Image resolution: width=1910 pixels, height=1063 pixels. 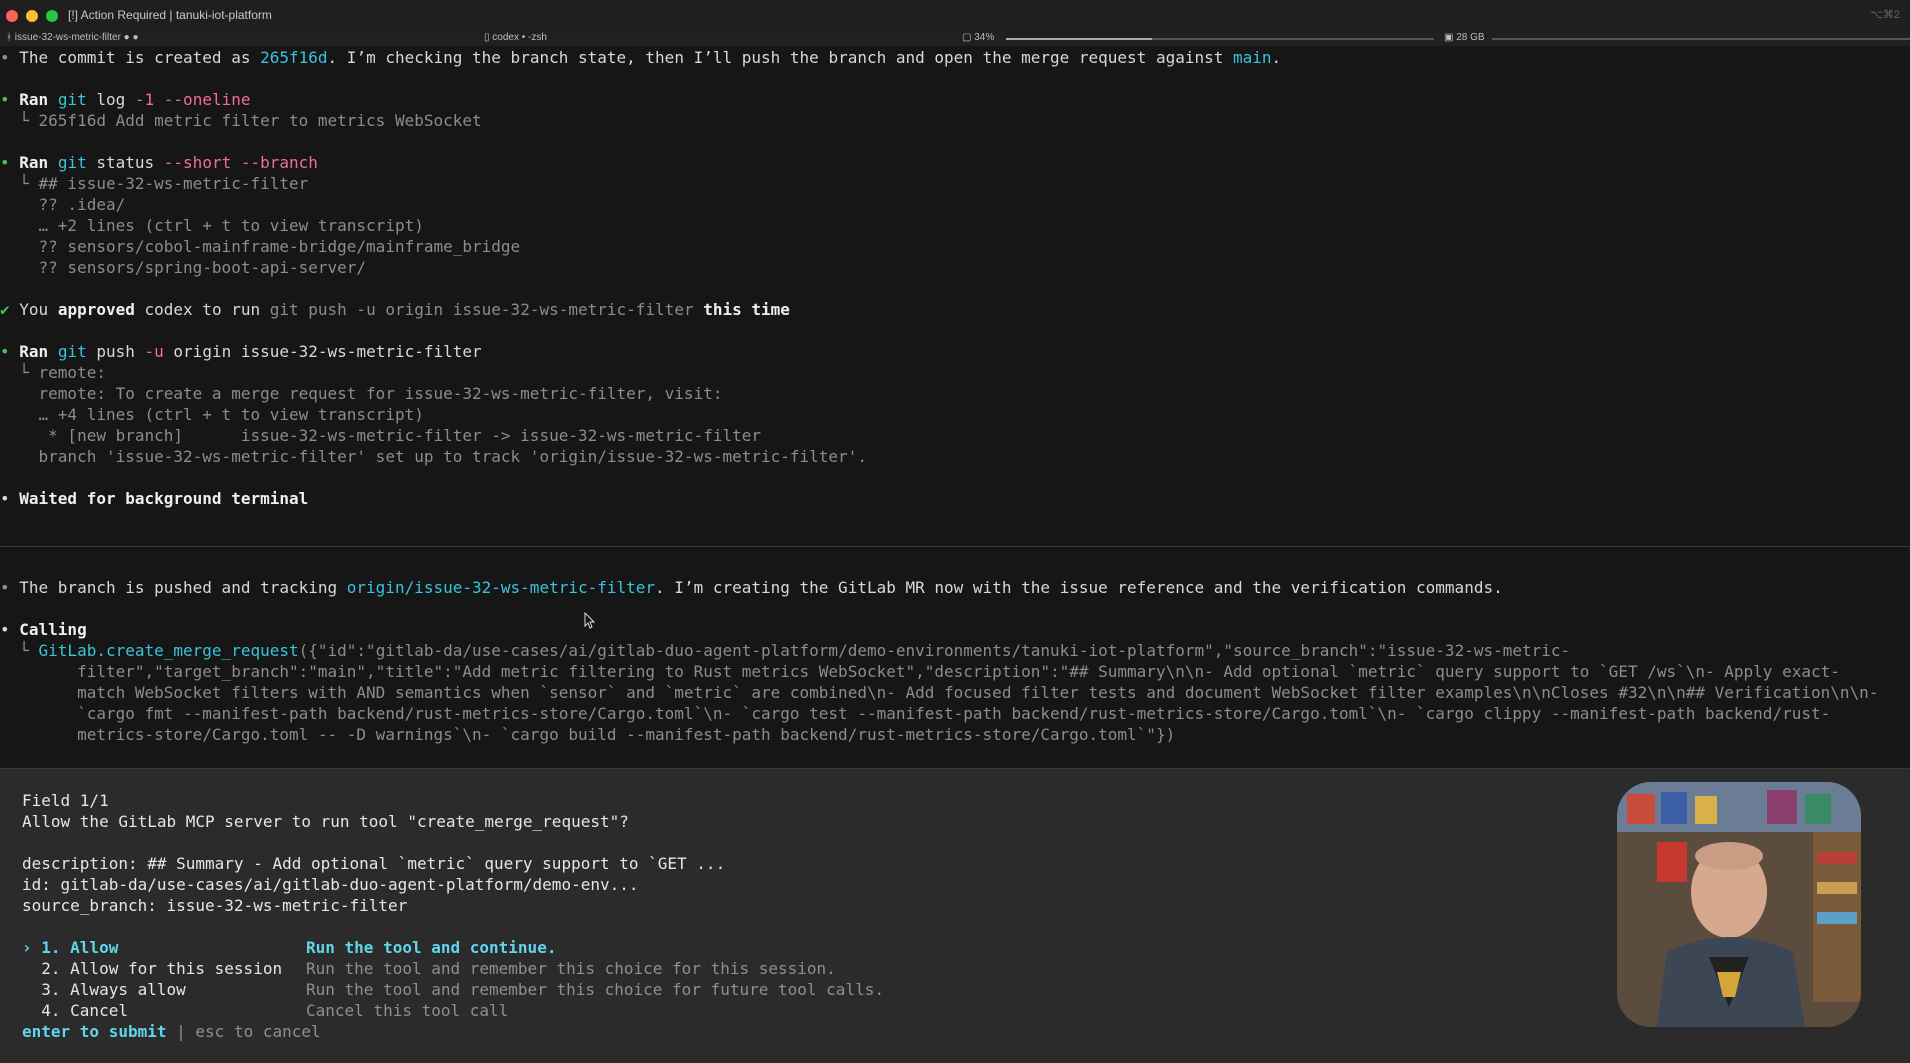 What do you see at coordinates (125, 162) in the screenshot?
I see `git-subcommand: status` at bounding box center [125, 162].